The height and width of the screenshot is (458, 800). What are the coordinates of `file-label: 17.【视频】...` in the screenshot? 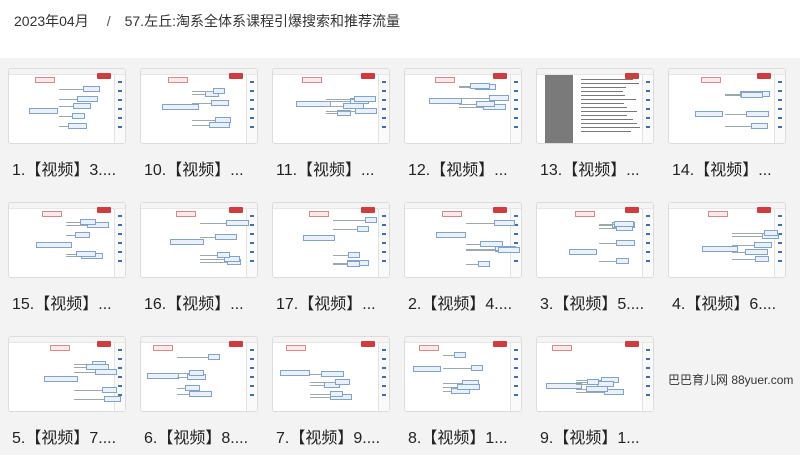 It's located at (335, 302).